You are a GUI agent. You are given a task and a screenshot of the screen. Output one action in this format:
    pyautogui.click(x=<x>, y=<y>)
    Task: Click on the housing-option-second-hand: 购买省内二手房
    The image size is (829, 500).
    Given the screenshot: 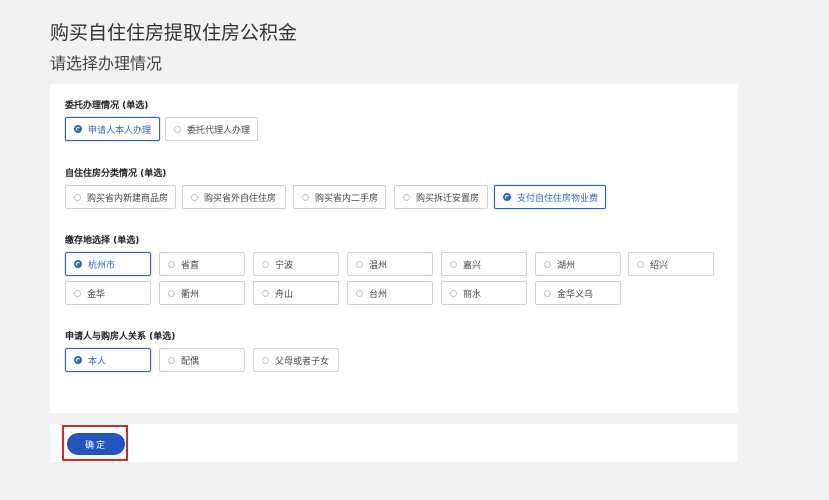 What is the action you would take?
    pyautogui.click(x=339, y=197)
    